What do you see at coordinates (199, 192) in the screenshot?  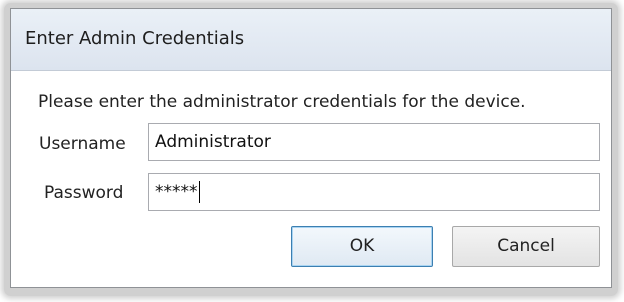 I see `text-caret` at bounding box center [199, 192].